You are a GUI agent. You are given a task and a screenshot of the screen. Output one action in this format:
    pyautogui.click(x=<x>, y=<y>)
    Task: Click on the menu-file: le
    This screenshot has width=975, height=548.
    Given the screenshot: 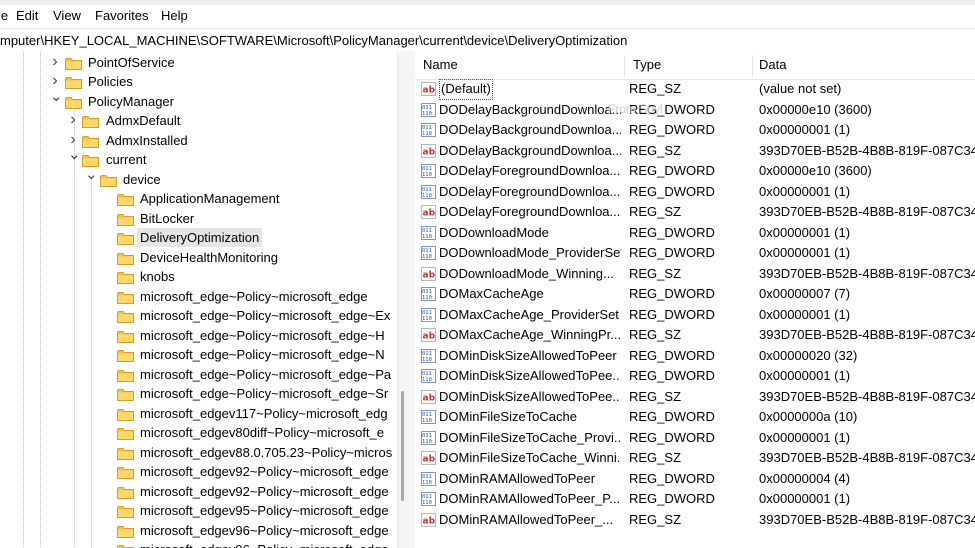 What is the action you would take?
    pyautogui.click(x=4, y=15)
    